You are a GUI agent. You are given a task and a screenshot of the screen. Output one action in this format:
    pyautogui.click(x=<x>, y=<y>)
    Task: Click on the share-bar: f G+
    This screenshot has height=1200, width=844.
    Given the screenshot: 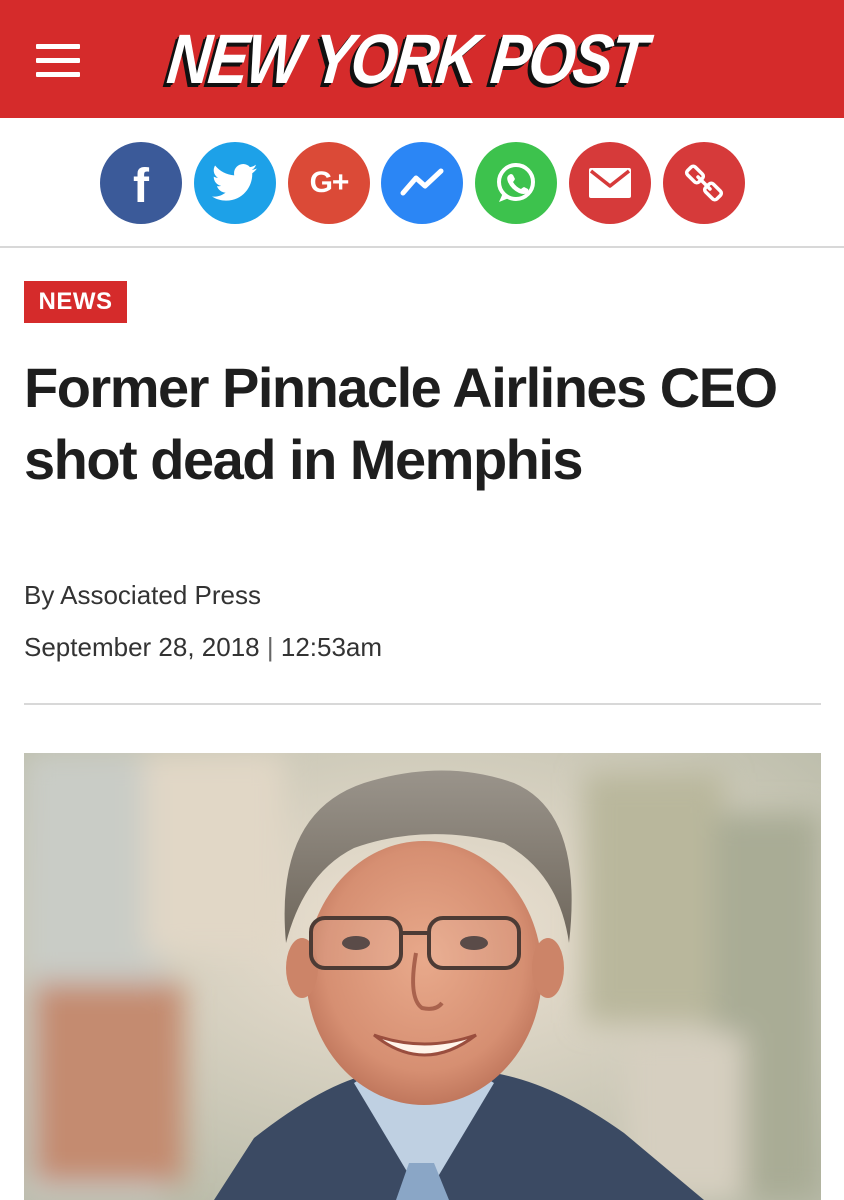 What is the action you would take?
    pyautogui.click(x=422, y=183)
    